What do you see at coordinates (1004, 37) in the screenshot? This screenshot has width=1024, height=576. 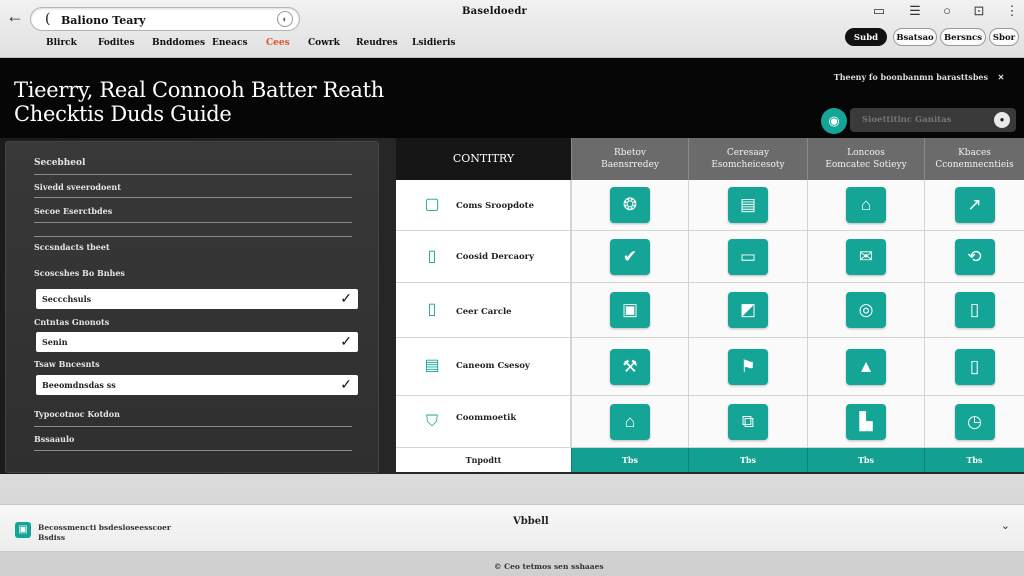 I see `filter-pill: Sbor` at bounding box center [1004, 37].